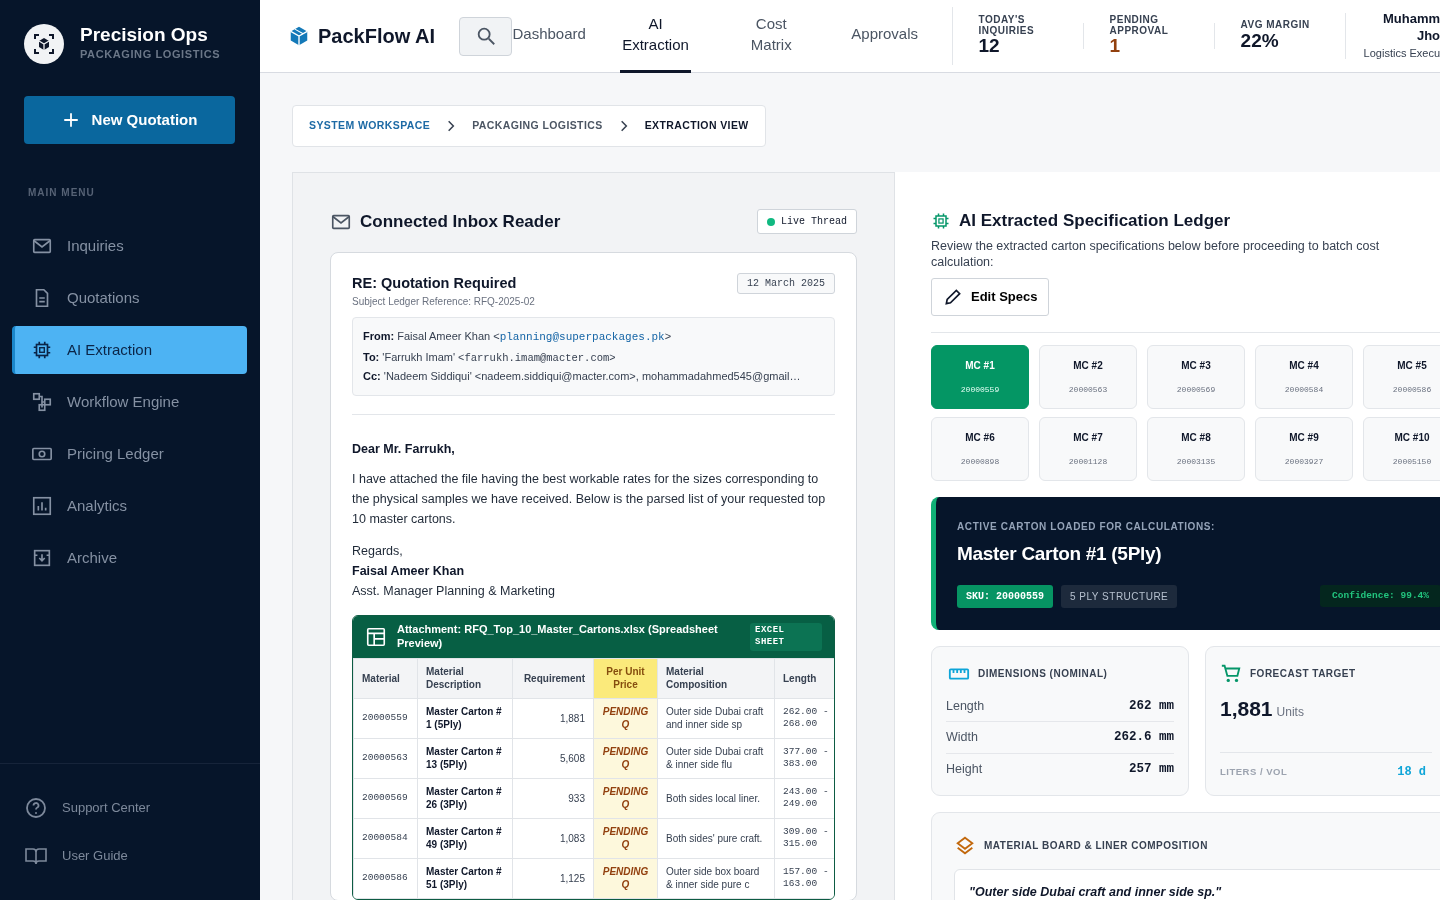 The image size is (1440, 900). I want to click on sidebar-item: Archive, so click(129, 558).